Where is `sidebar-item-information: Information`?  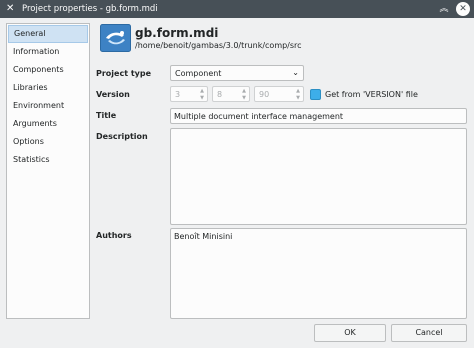 sidebar-item-information: Information is located at coordinates (48, 52).